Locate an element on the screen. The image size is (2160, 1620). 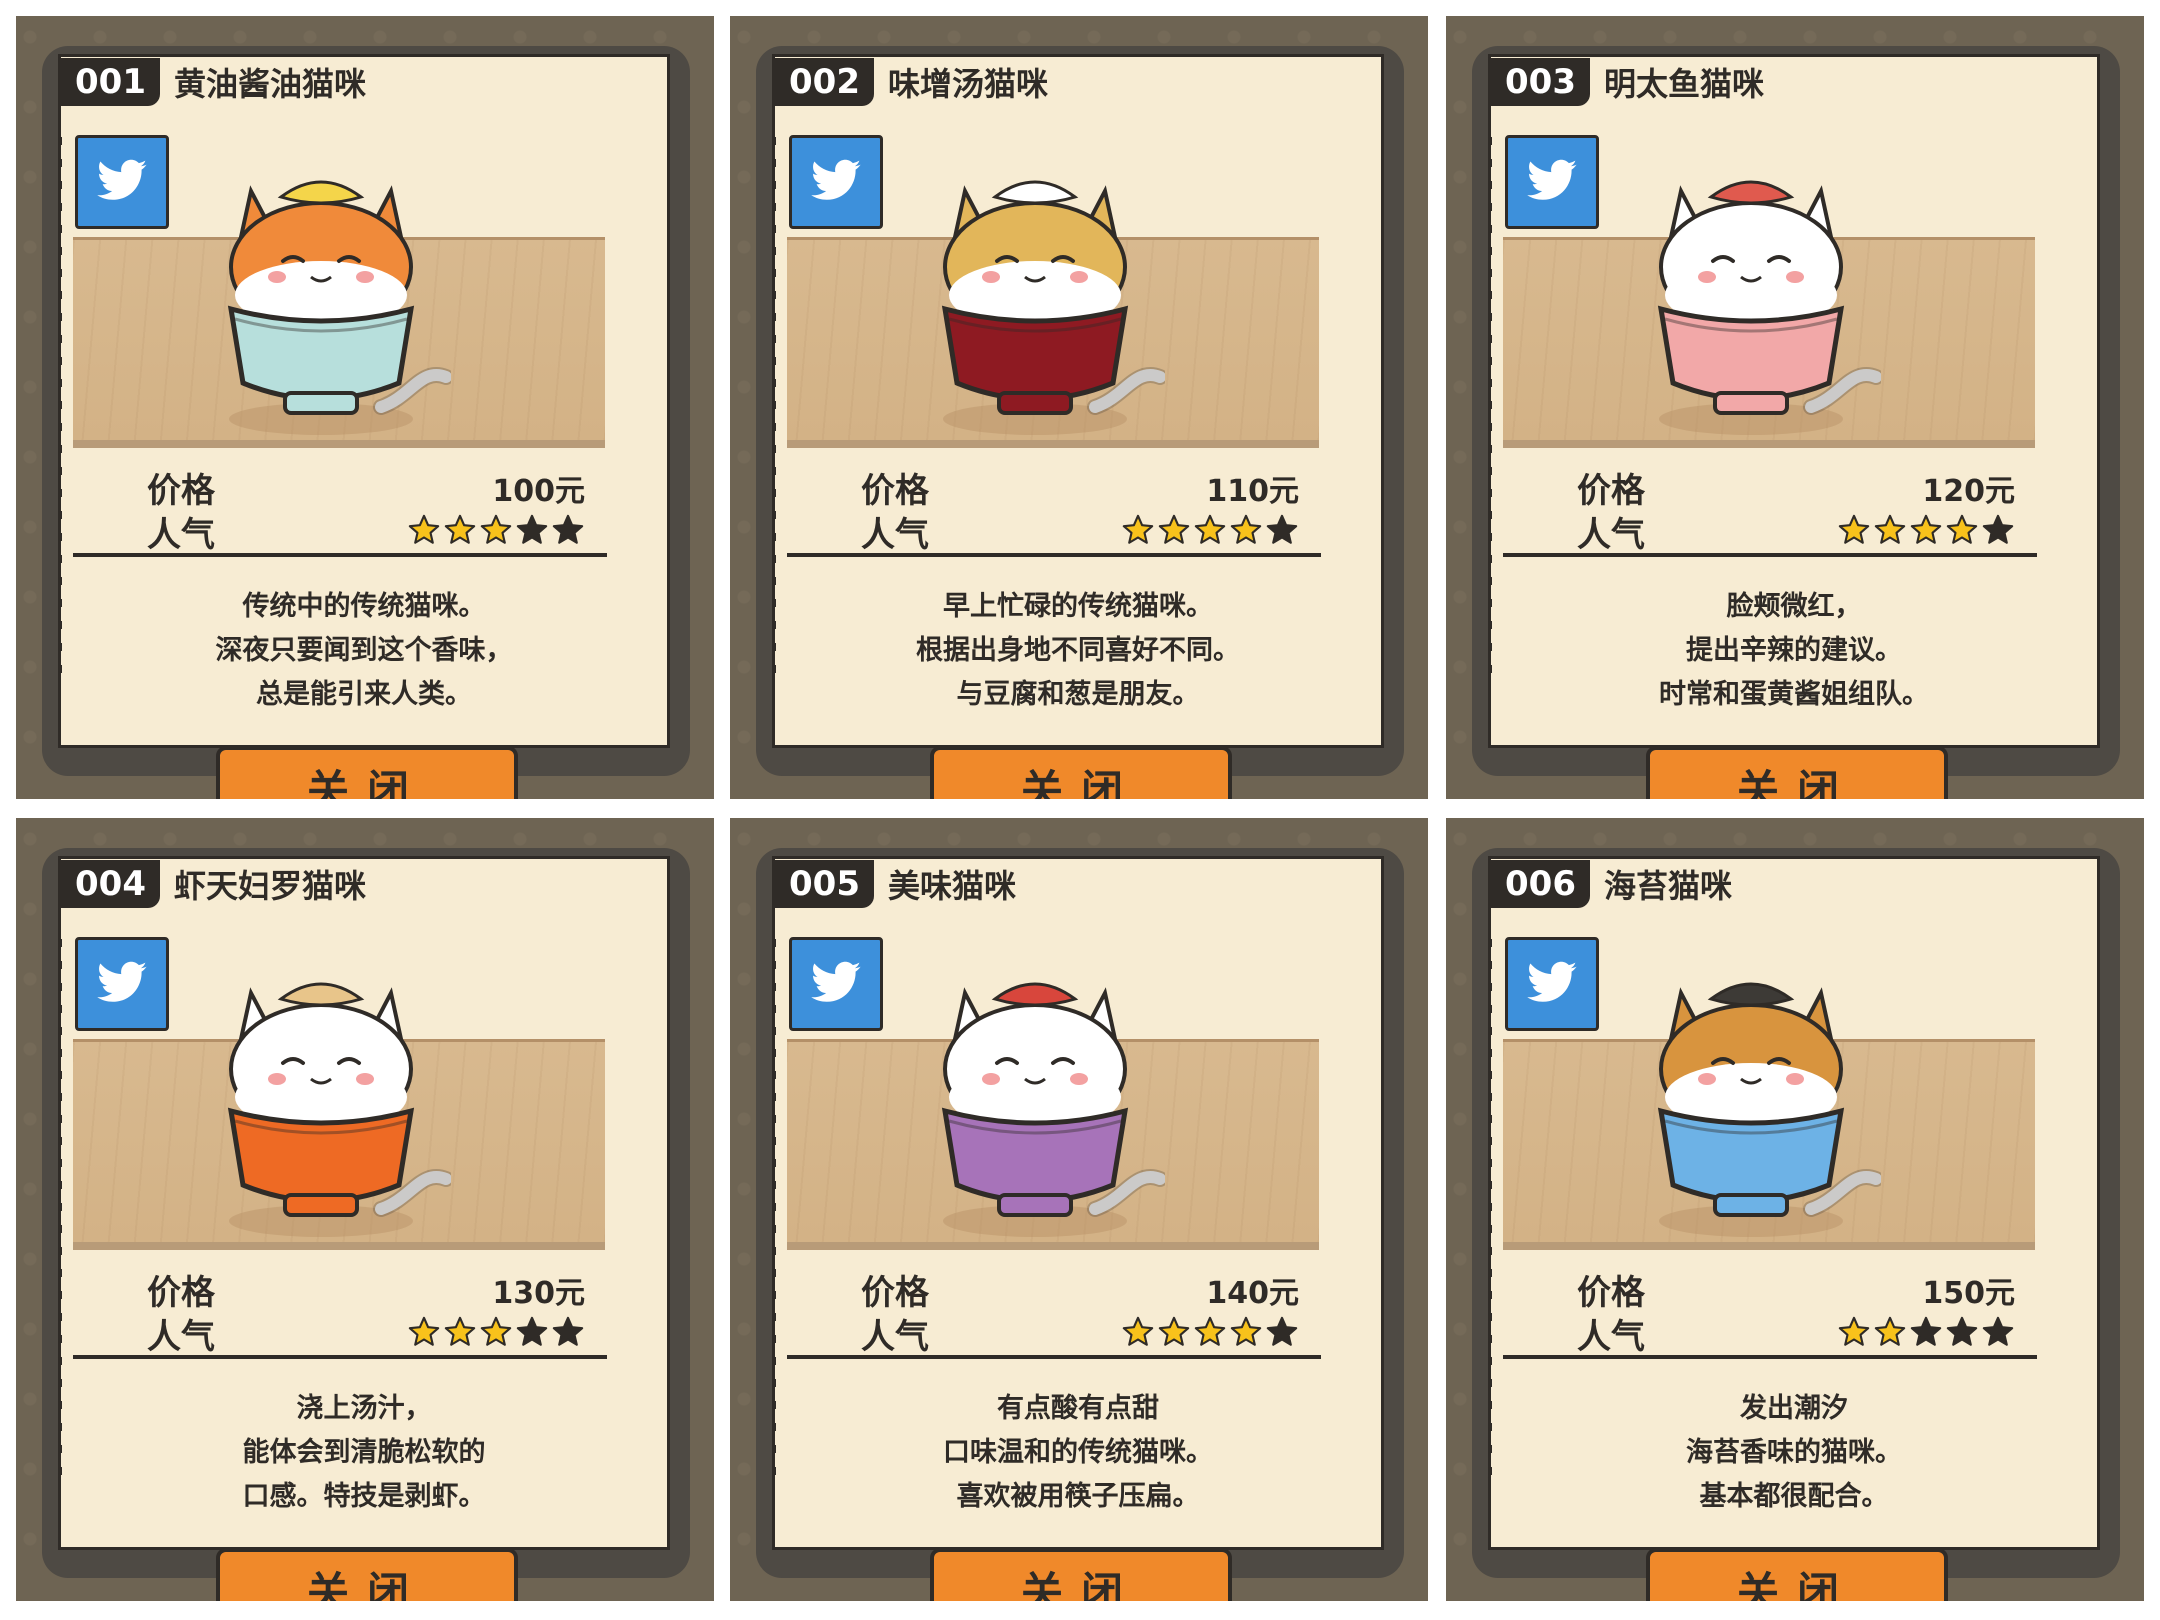
description: 早上忙碌的传统猫咪。 根据出身地不同喜好不同。 与豆腐和葱是朋友。 is located at coordinates (1078, 651).